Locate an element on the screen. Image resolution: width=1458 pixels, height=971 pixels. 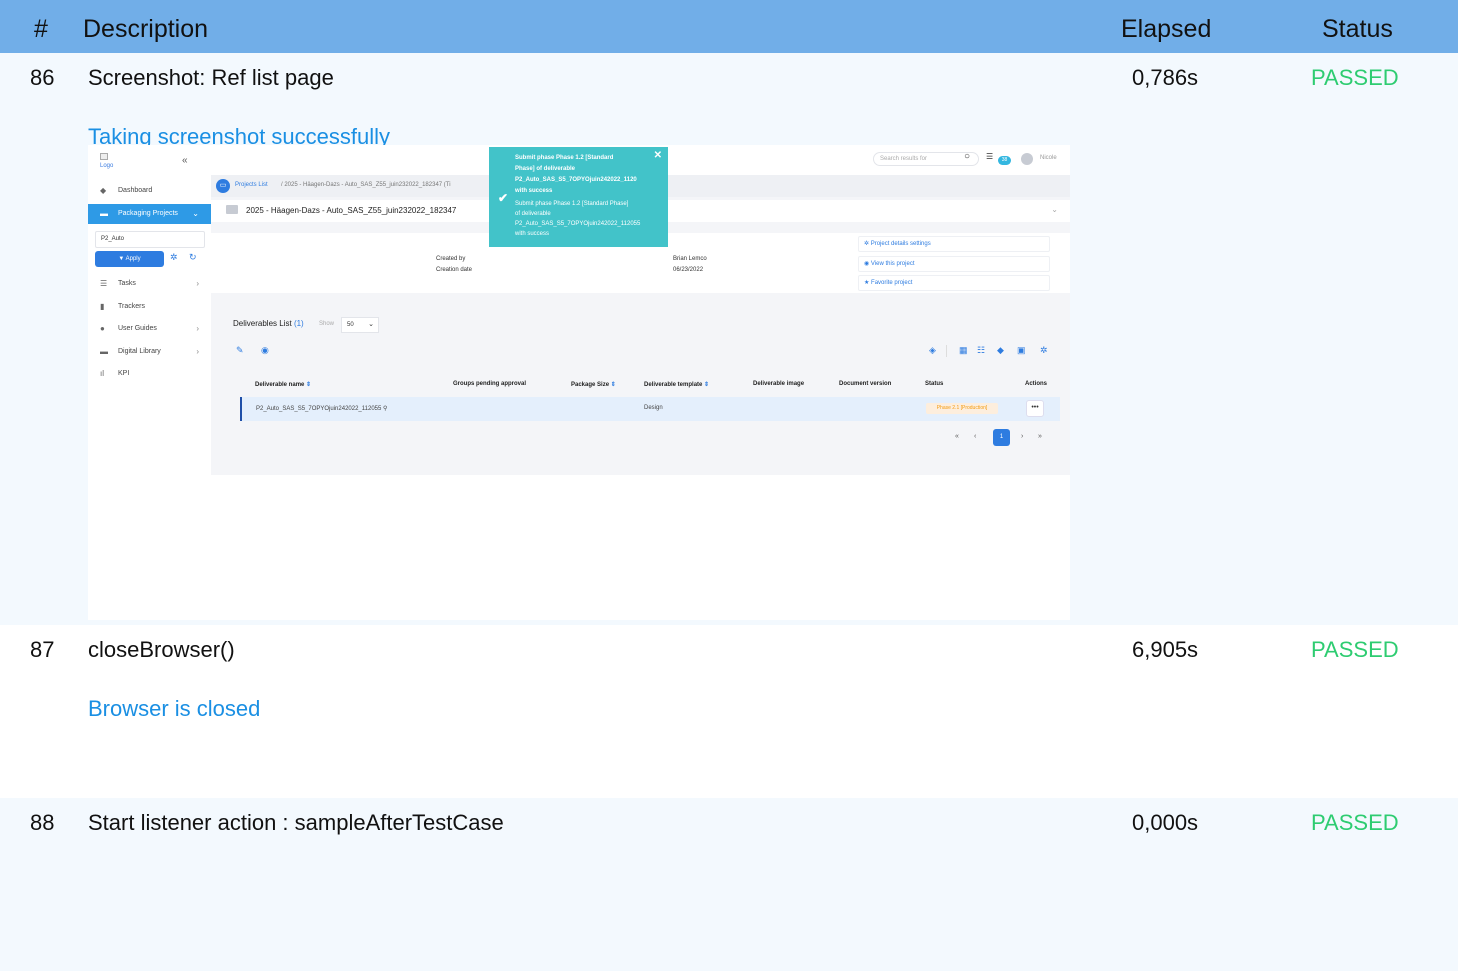
apply-button: ▼ Apply is located at coordinates (129, 259).